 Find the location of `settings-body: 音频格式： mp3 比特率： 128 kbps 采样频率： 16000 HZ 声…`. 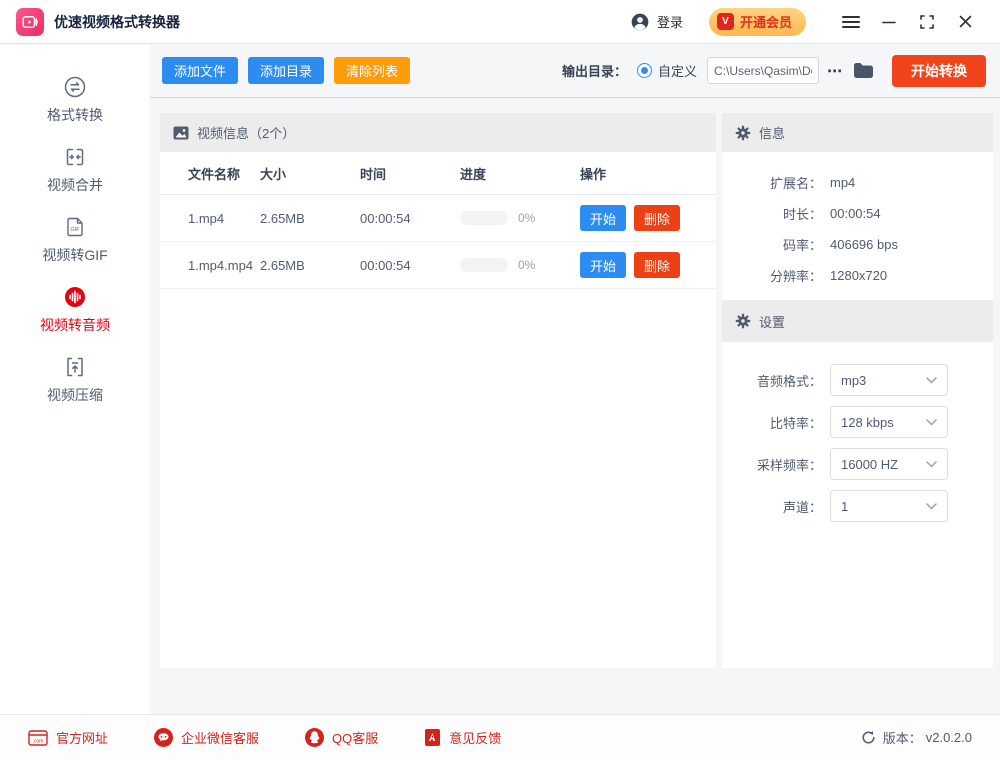

settings-body: 音频格式： mp3 比特率： 128 kbps 采样频率： 16000 HZ 声… is located at coordinates (857, 434).